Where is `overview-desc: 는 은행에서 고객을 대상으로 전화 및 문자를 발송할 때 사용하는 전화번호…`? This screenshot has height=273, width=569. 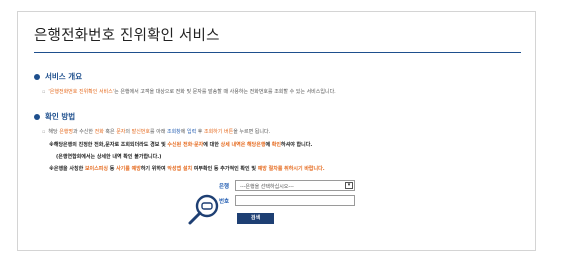
overview-desc: 는 은행에서 고객을 대상으로 전화 및 문자를 발송할 때 사용하는 전화번호… is located at coordinates (225, 92).